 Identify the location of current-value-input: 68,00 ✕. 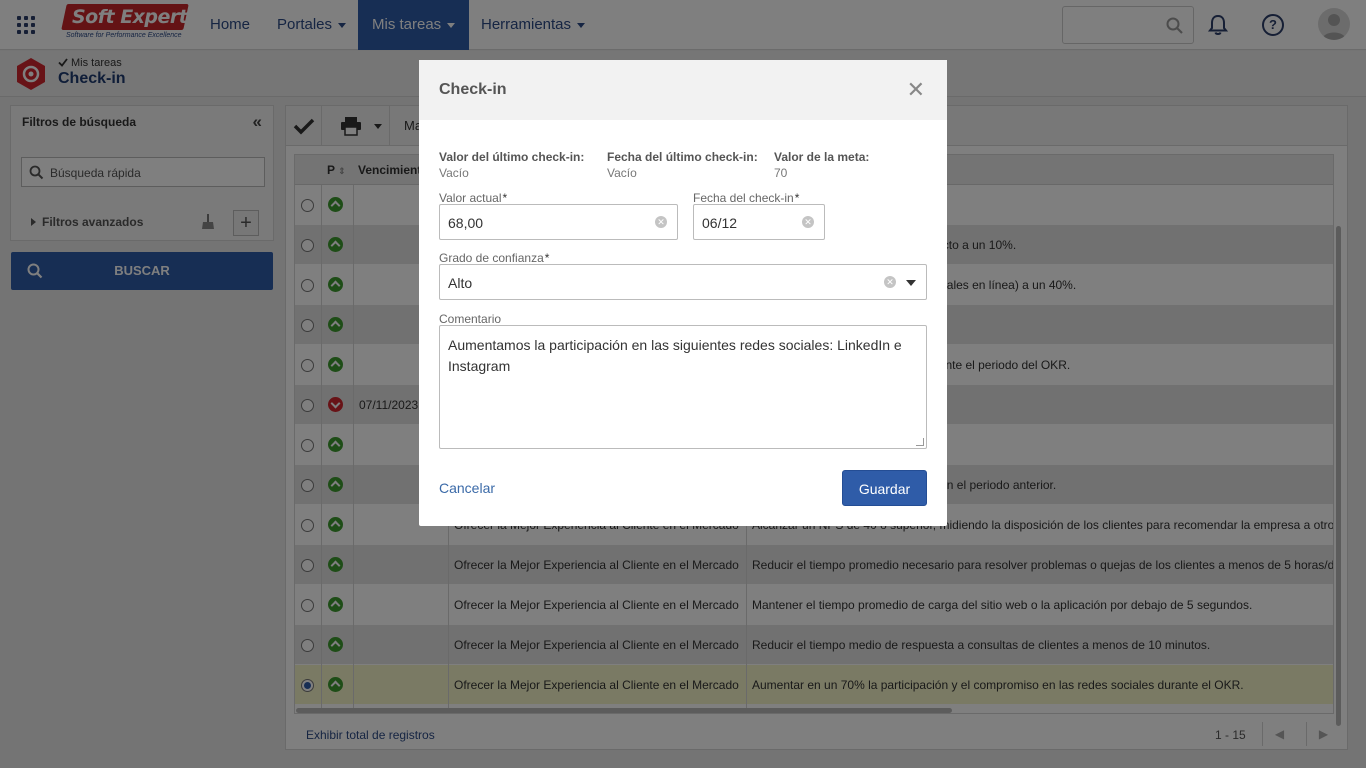
(558, 222).